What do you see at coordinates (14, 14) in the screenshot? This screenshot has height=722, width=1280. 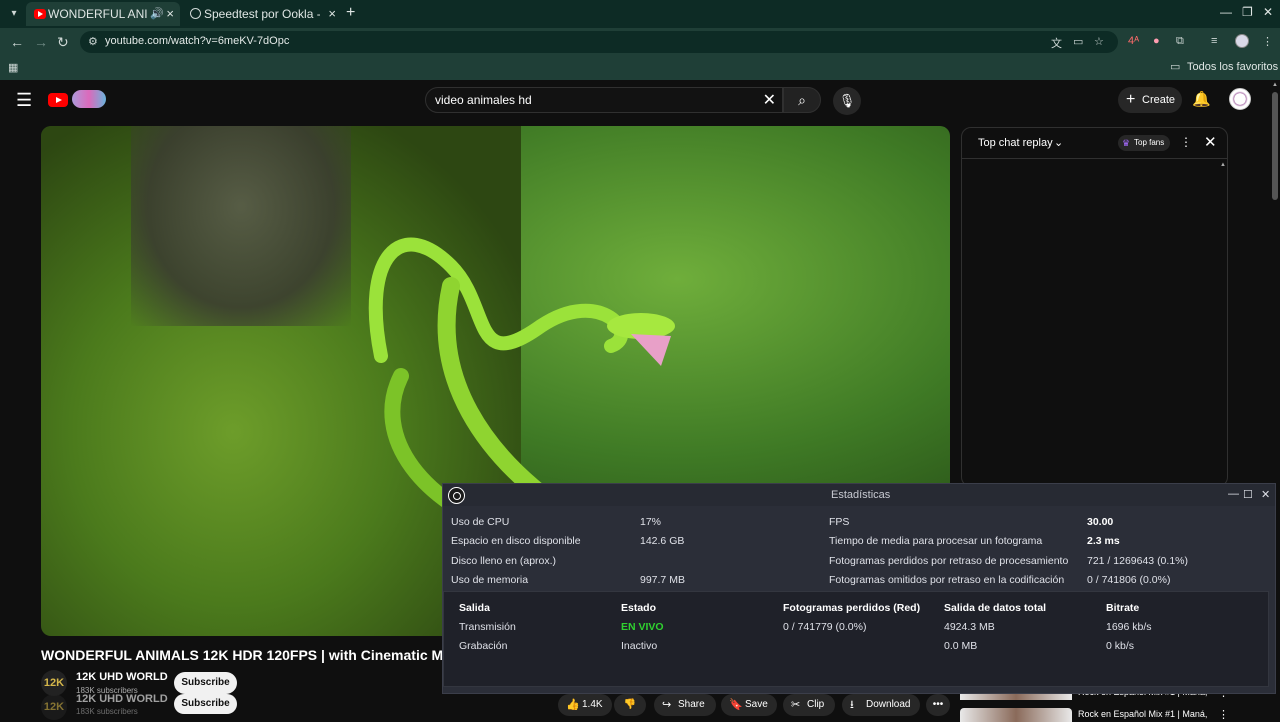 I see `tab-search-icon: ▾` at bounding box center [14, 14].